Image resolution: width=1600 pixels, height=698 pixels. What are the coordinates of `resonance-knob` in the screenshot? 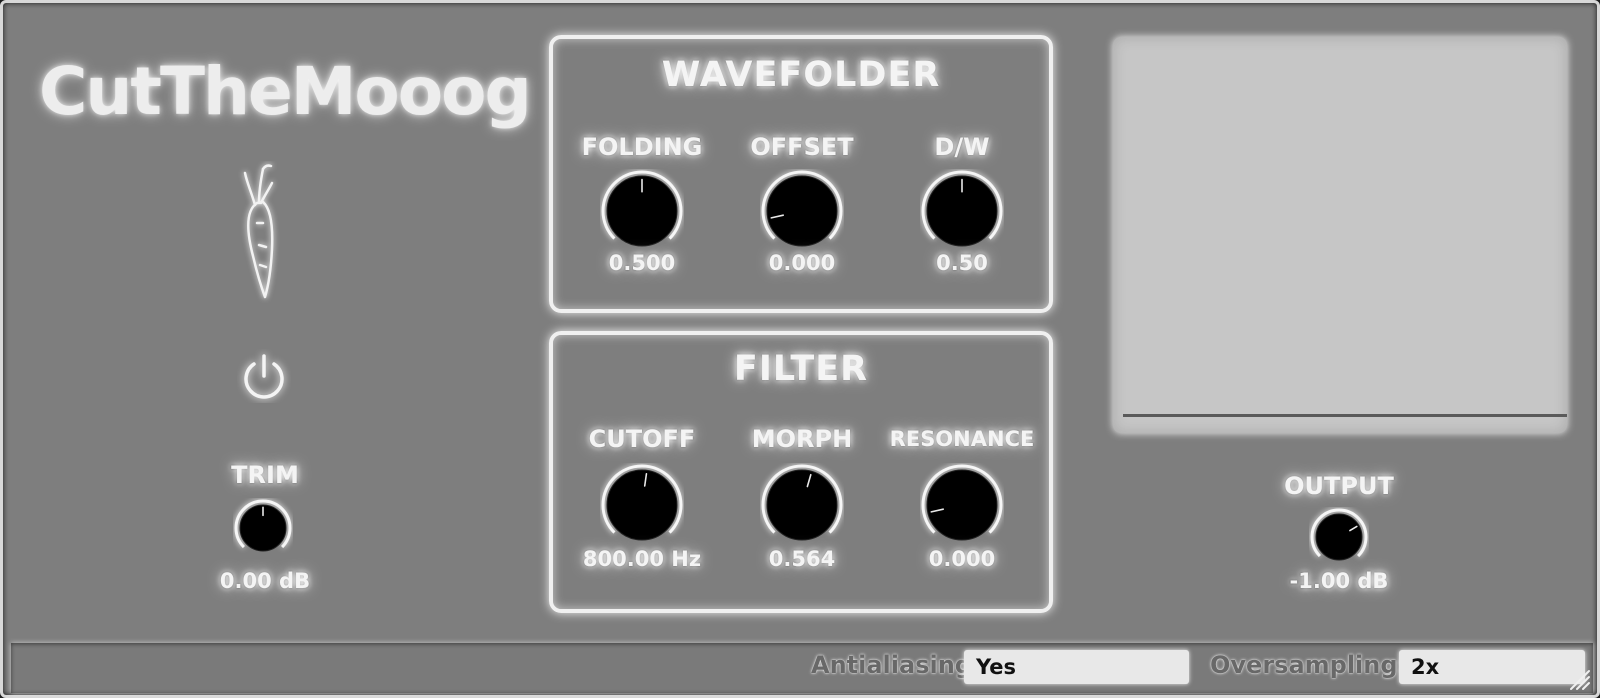 It's located at (962, 505).